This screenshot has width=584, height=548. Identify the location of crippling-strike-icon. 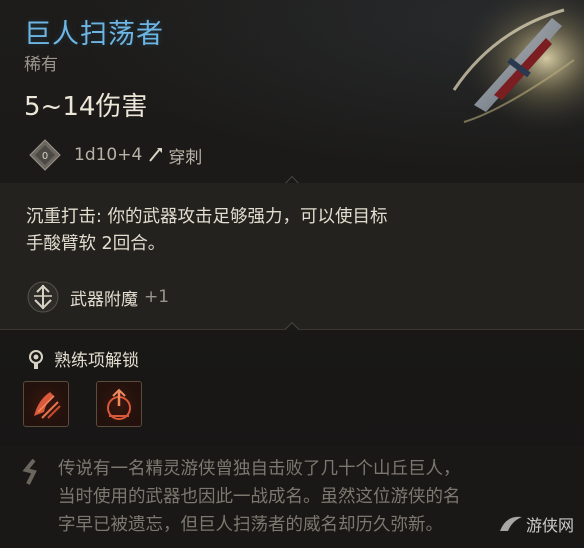
(119, 404).